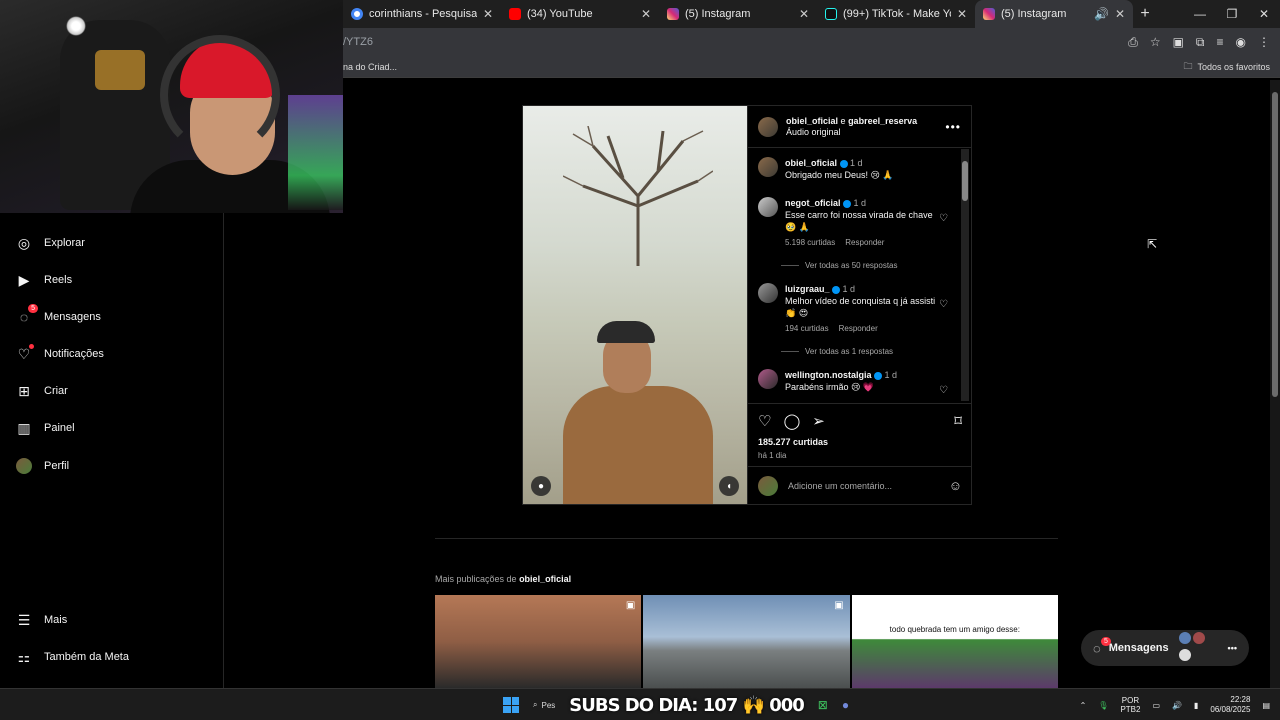 The height and width of the screenshot is (720, 1280). I want to click on battery-icon: ▮, so click(1196, 705).